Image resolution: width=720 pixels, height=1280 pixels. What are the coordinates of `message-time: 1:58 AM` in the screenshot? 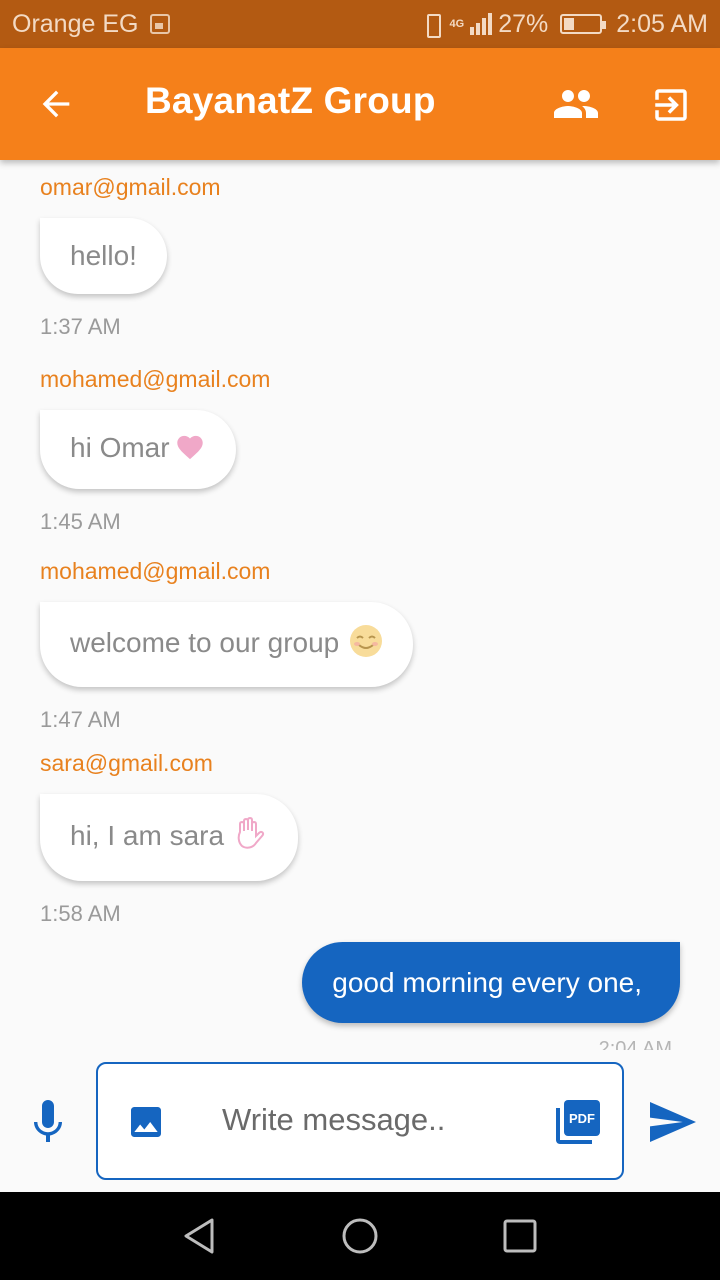 It's located at (80, 913).